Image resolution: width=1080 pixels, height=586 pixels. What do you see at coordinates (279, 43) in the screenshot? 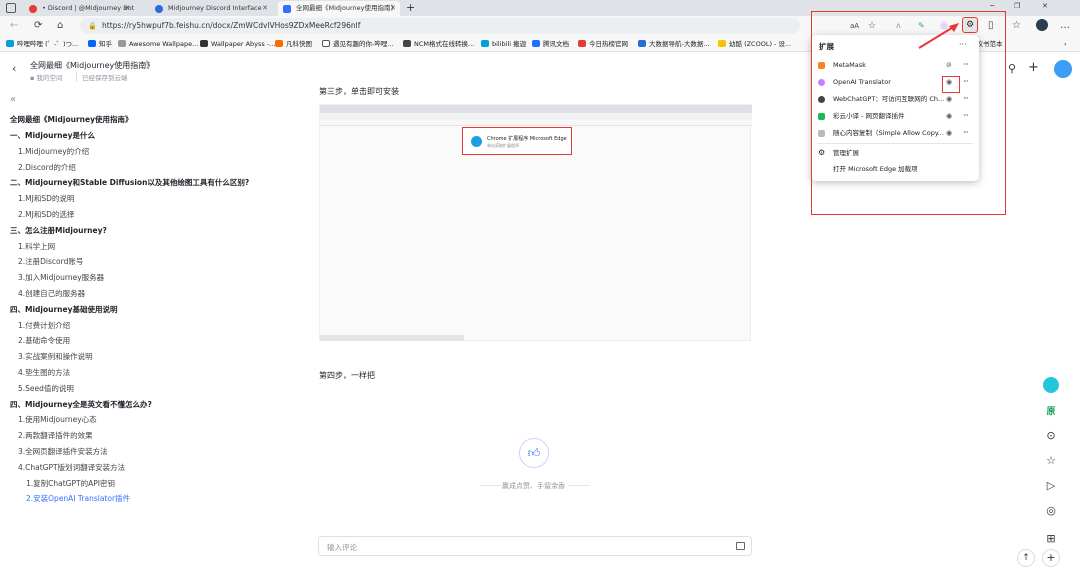
I see `fanke-icon` at bounding box center [279, 43].